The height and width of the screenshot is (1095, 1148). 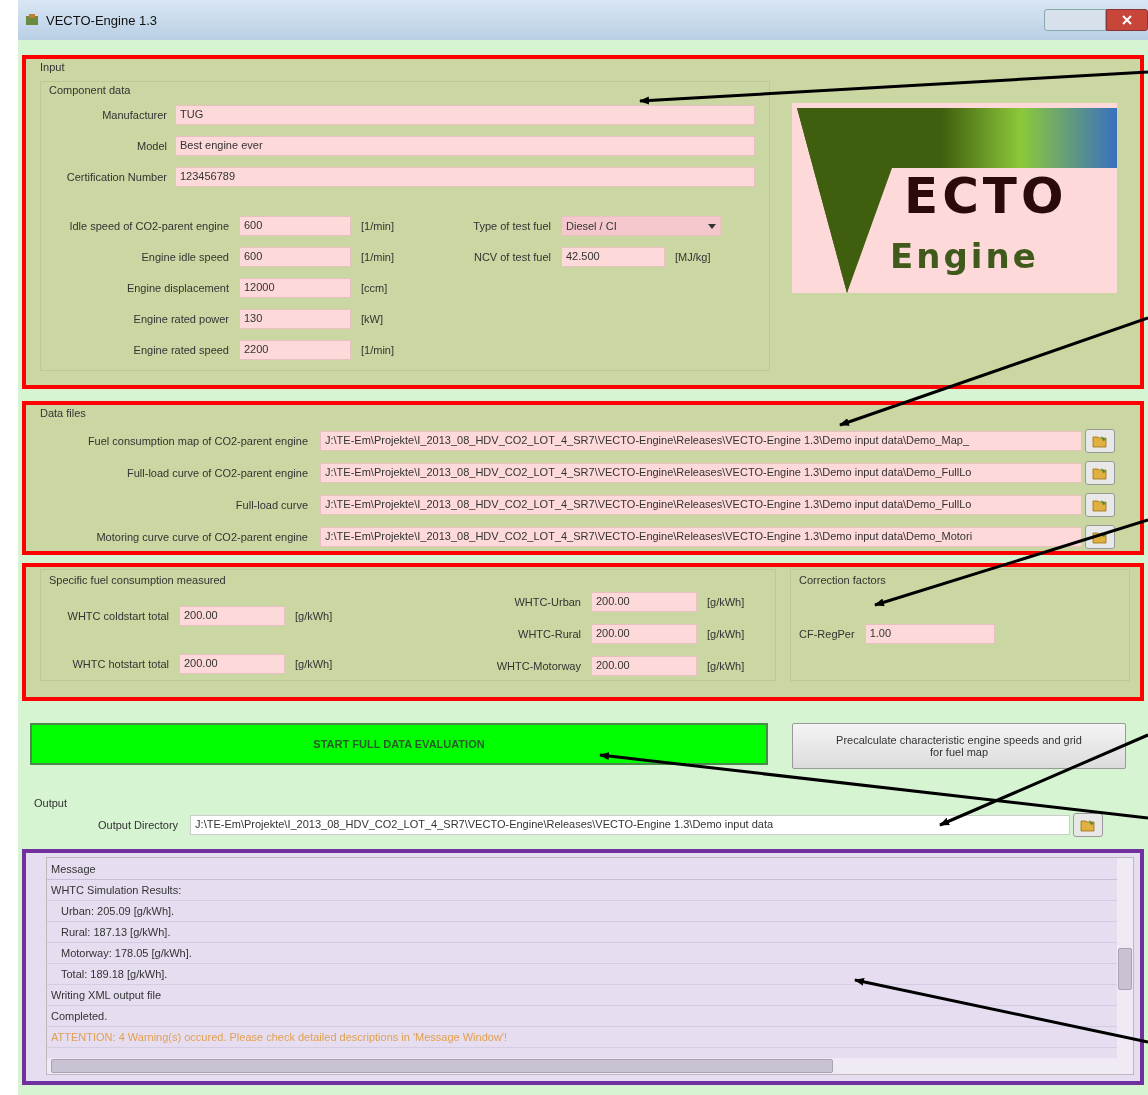 I want to click on field-label: WHTC-Motorway, so click(x=538, y=666).